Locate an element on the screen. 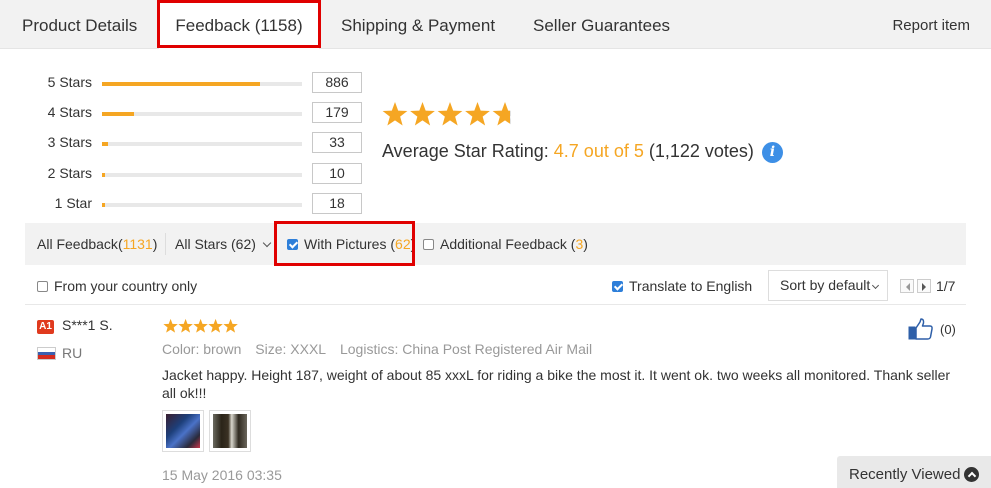 The height and width of the screenshot is (488, 991). tab-shipping-payment: Shipping & Payment is located at coordinates (418, 24).